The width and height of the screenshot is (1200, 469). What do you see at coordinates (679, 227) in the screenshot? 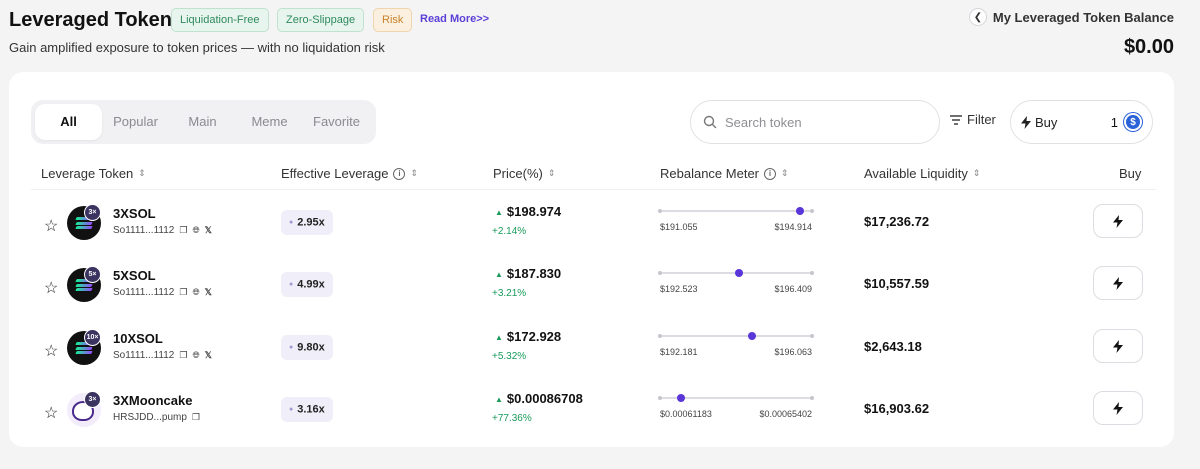
I see `meter-low-value: $191.055` at bounding box center [679, 227].